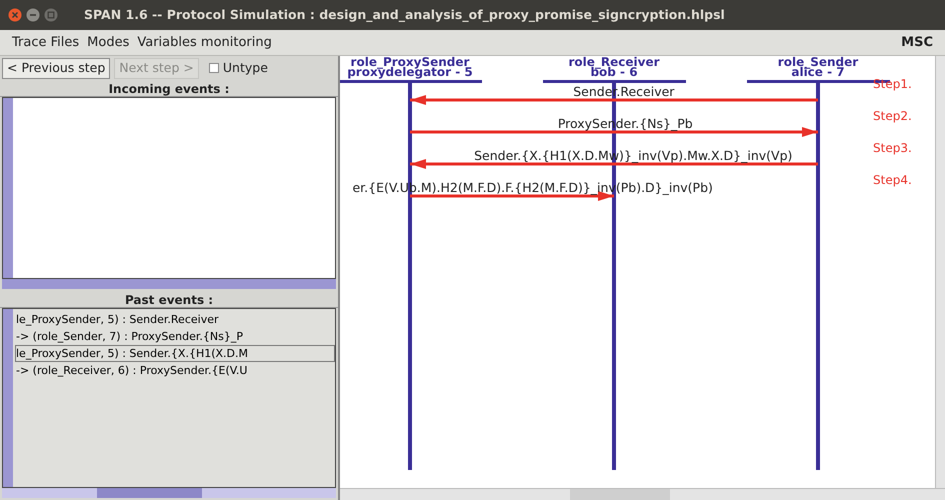 This screenshot has width=945, height=500. I want to click on event-item: le_ProxySender, 5) : Sender.{X.{H1(X.D.M, so click(175, 353).